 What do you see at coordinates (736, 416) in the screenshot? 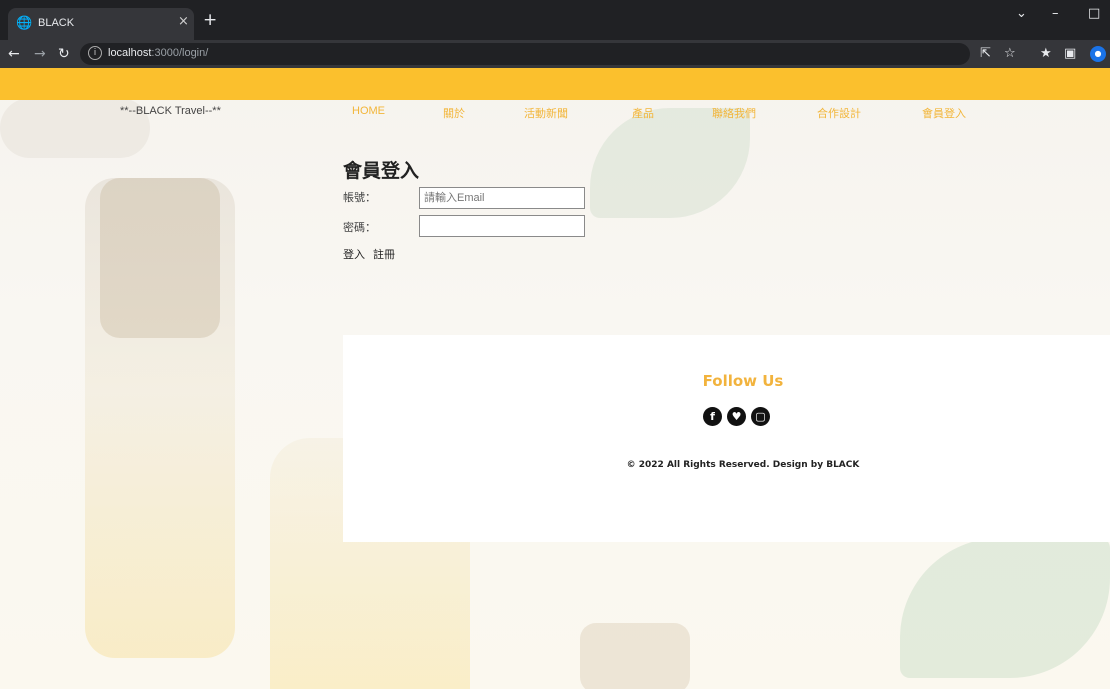
I see `twitter-icon: ♥` at bounding box center [736, 416].